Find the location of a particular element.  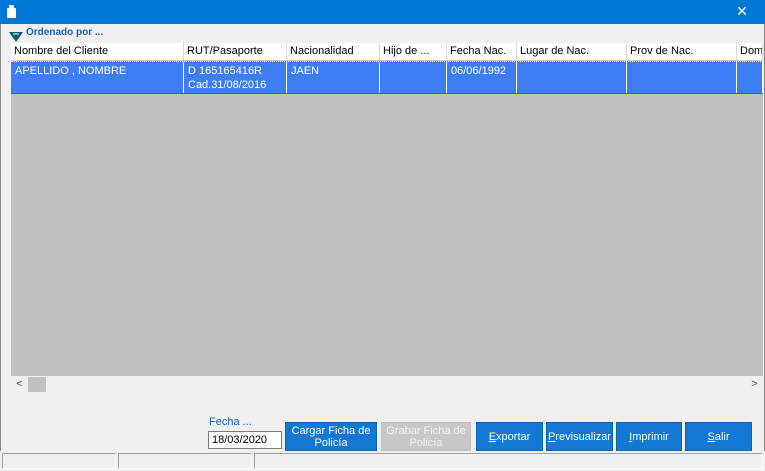

column-header-lugar-nac: Lugar de Nac. is located at coordinates (572, 51).